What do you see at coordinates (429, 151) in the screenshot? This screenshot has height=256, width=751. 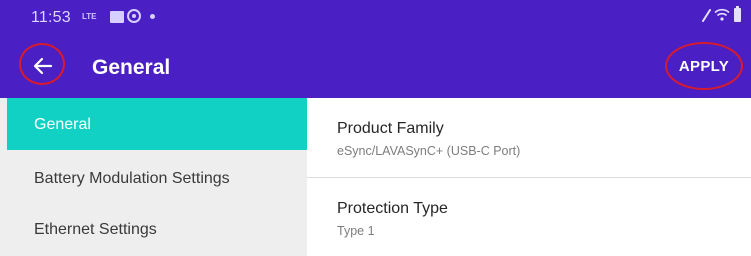 I see `field-value: eSync/LAVASynC+ (USB-C Port)` at bounding box center [429, 151].